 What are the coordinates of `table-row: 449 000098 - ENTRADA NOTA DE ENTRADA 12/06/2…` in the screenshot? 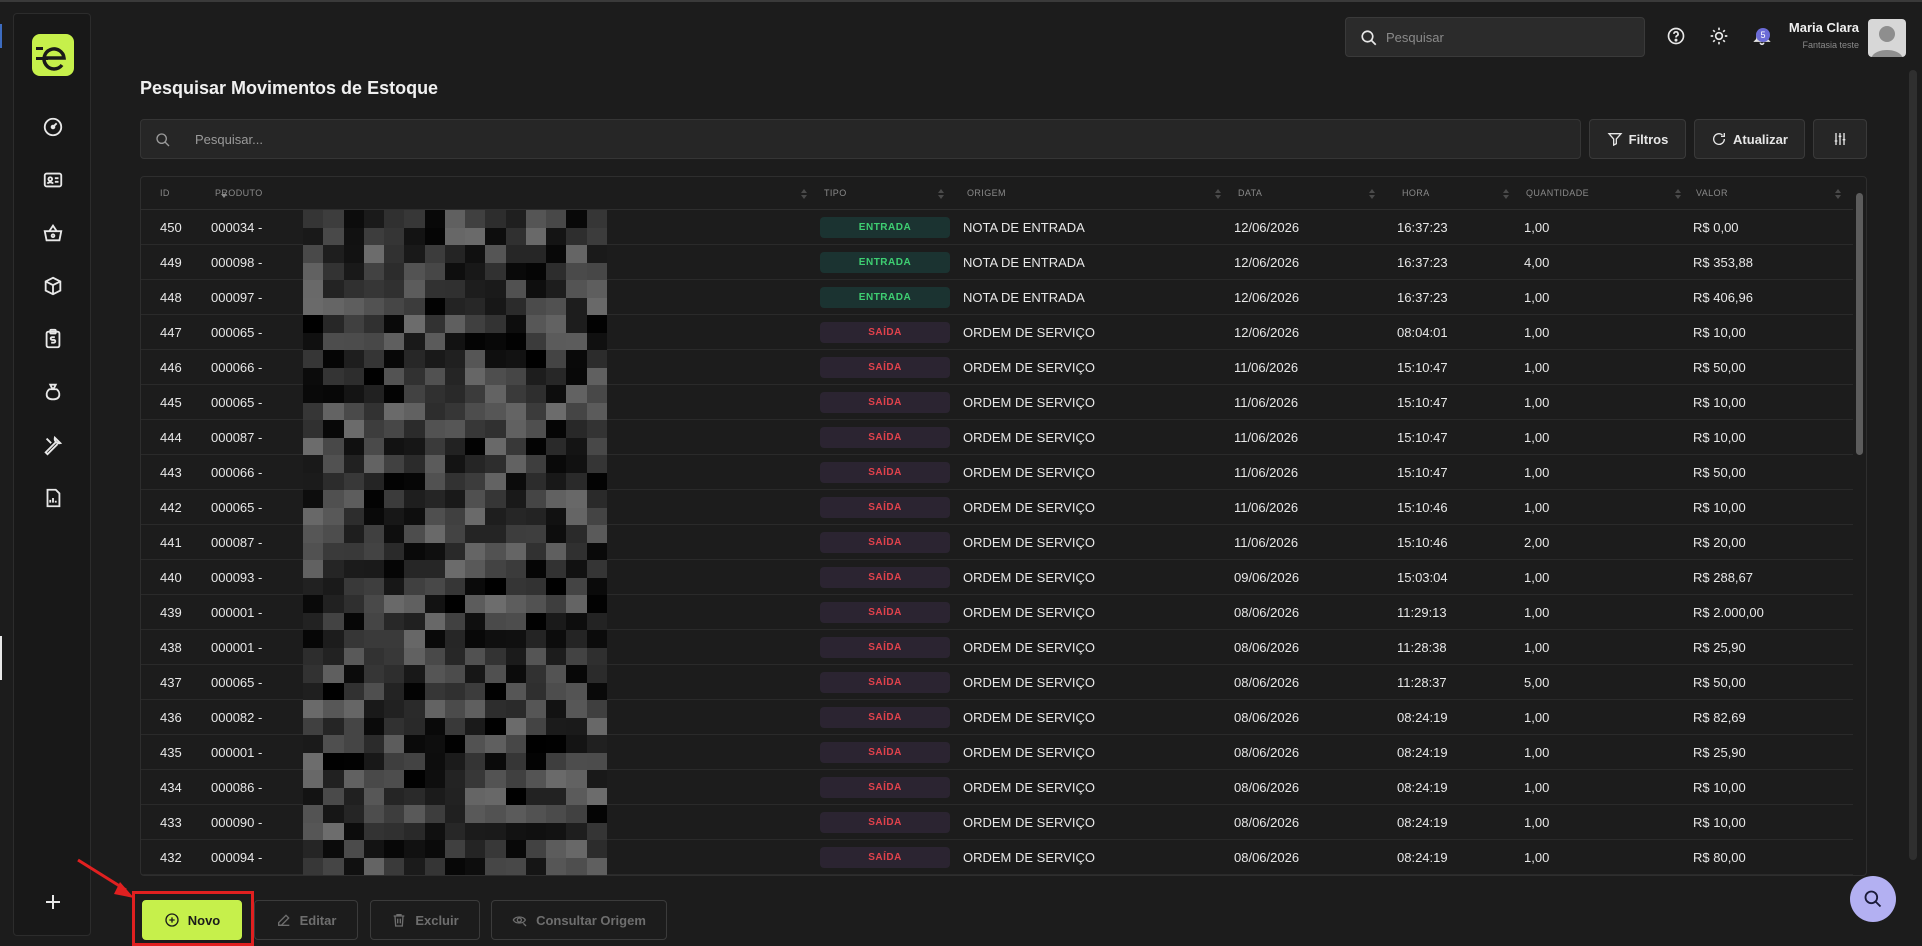 It's located at (997, 262).